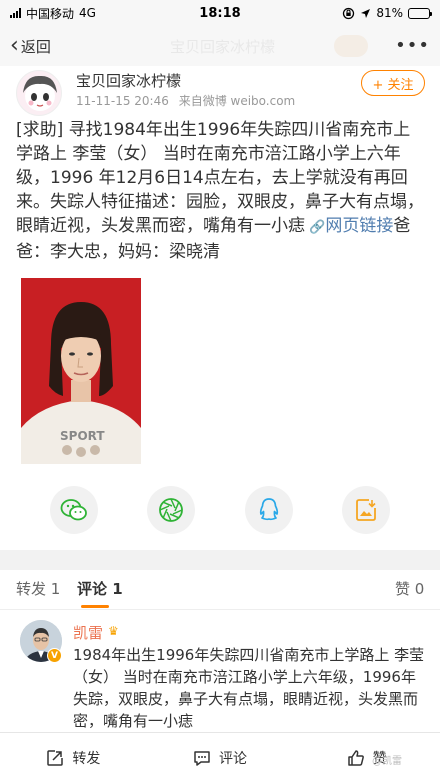 This screenshot has width=440, height=782. I want to click on more-options-icon: •••, so click(412, 45).